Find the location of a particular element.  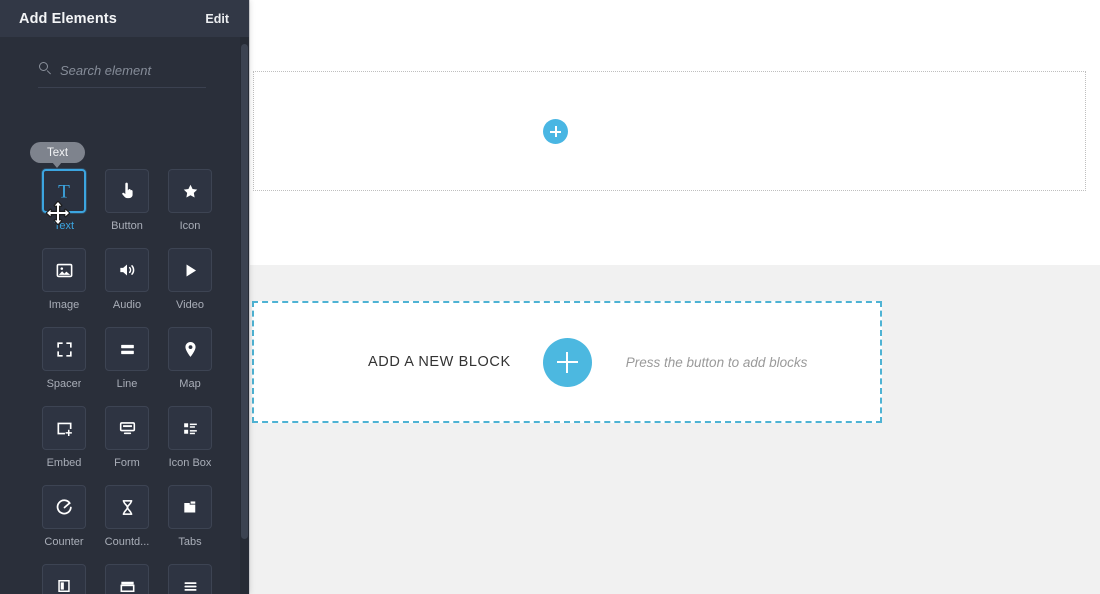

panel-title: Add Elements is located at coordinates (68, 18).